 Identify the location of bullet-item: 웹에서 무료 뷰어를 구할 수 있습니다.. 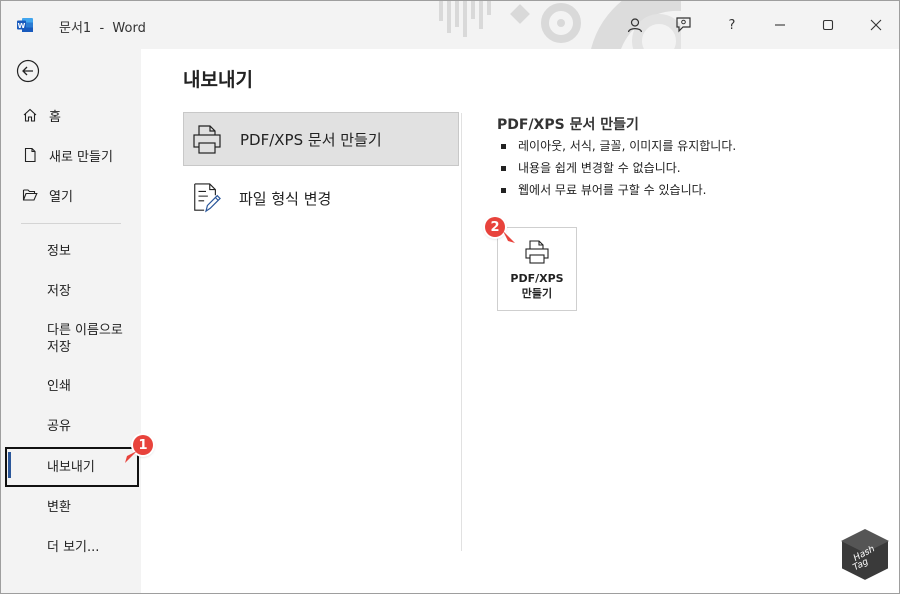
(618, 190).